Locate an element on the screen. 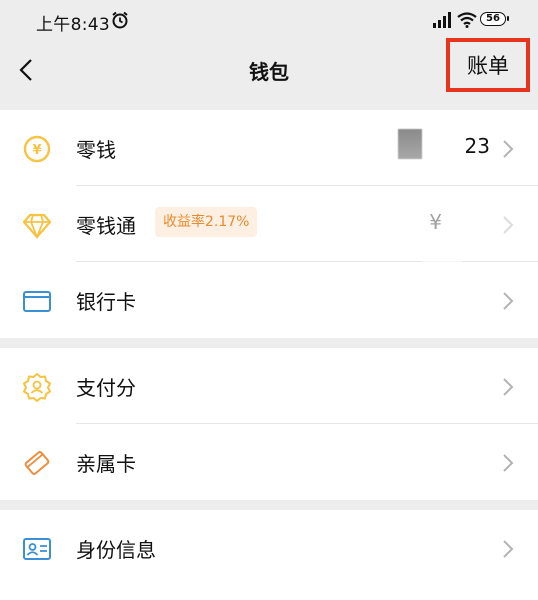 The width and height of the screenshot is (538, 600). bill-button: 账单 is located at coordinates (488, 65).